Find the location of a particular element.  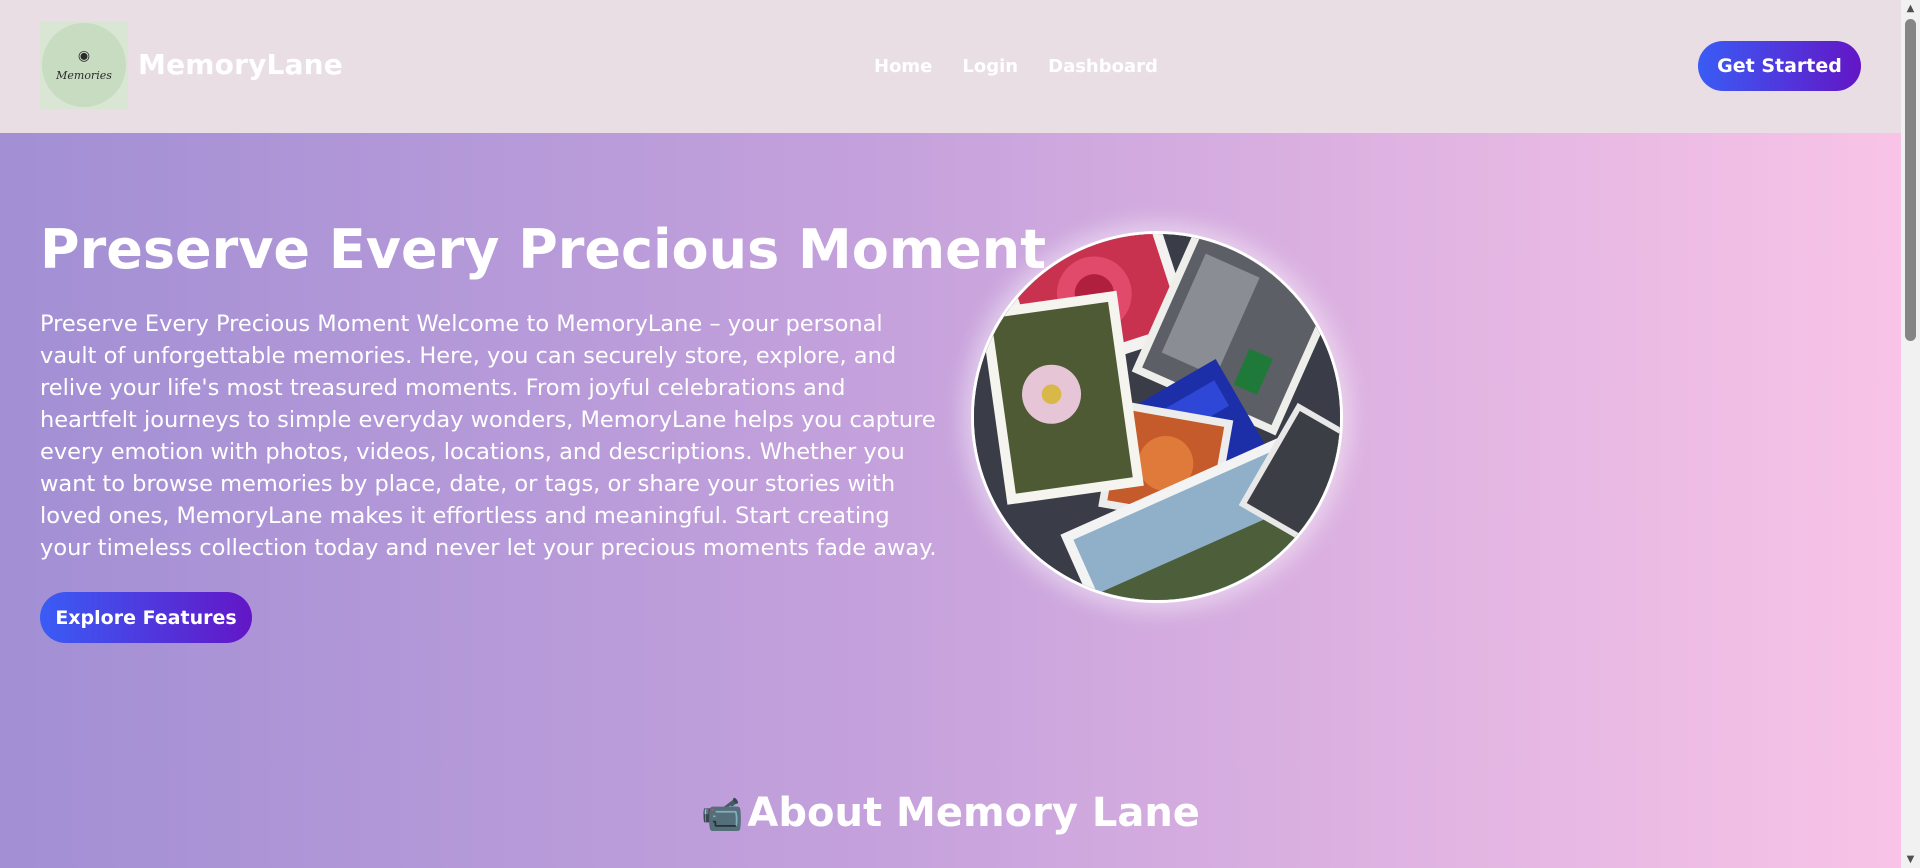

logo-badge: ◉ Memories is located at coordinates (84, 65).